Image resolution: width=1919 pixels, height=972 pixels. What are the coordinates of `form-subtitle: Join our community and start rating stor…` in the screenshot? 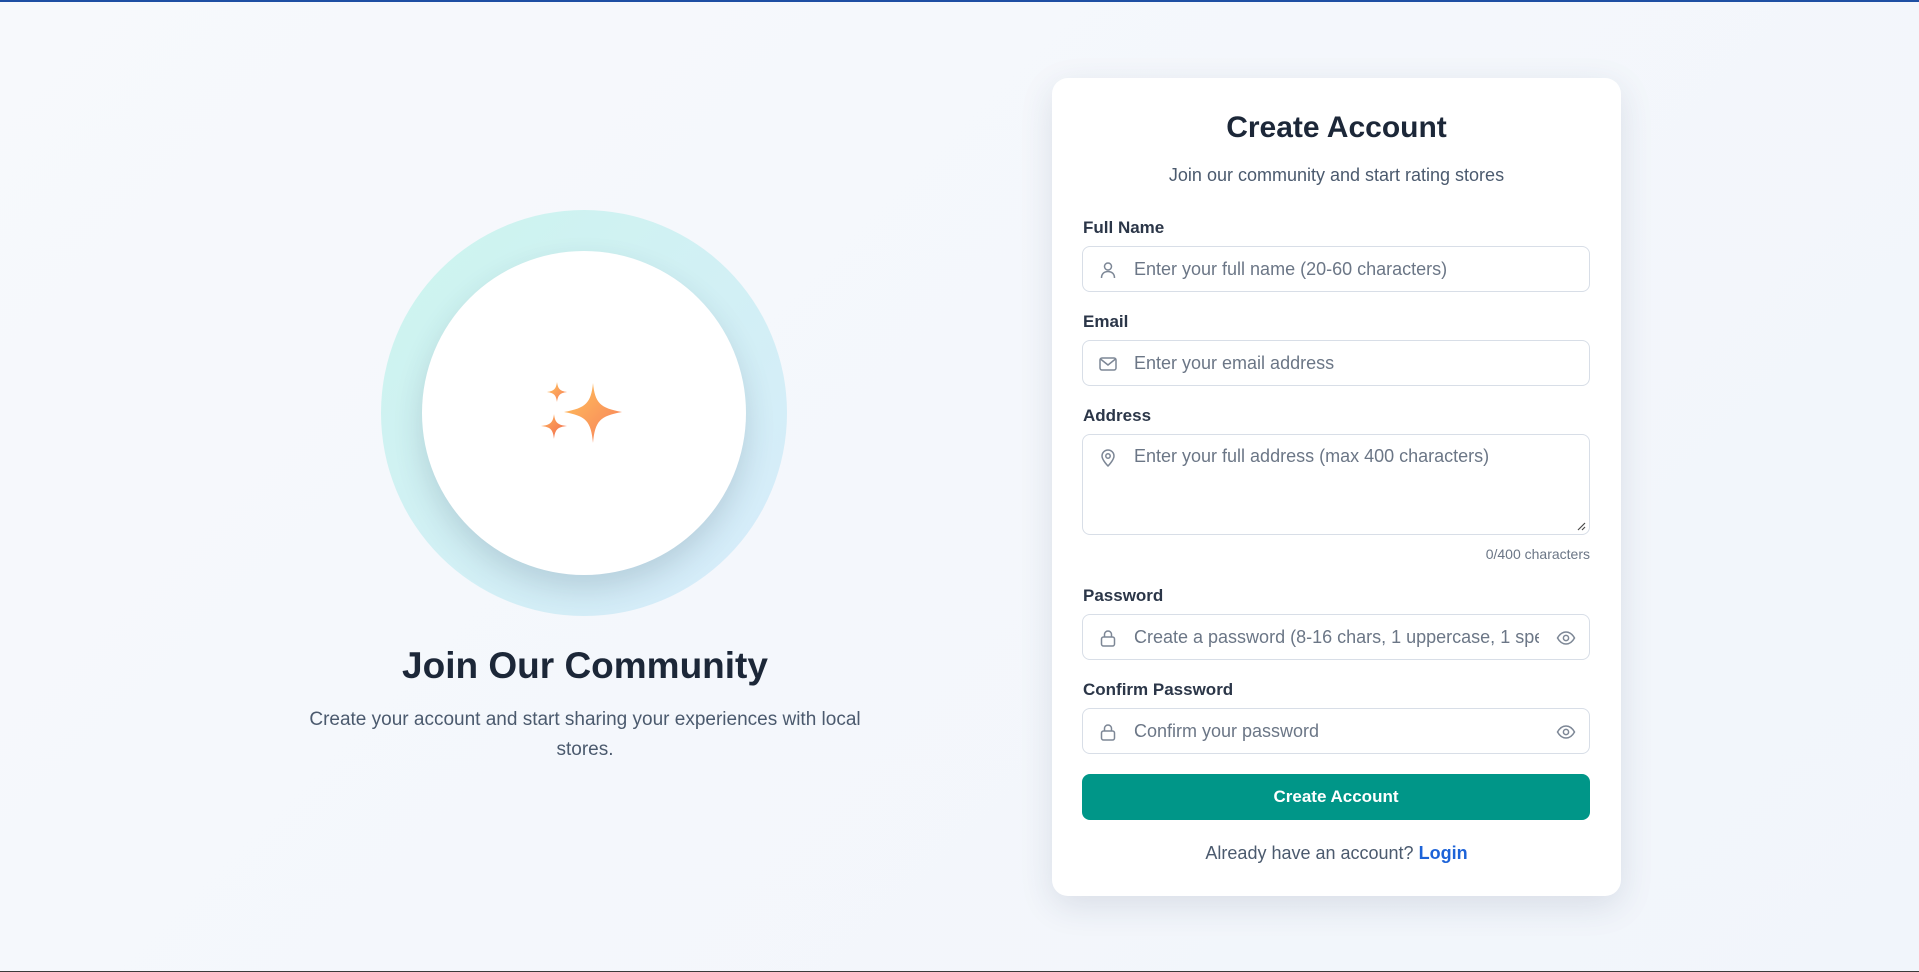 It's located at (1336, 175).